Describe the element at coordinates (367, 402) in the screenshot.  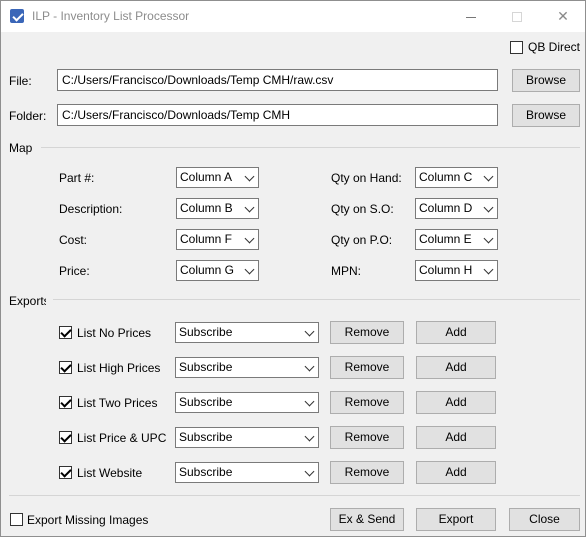
I see `list-two-prices-remove-button: Remove` at that location.